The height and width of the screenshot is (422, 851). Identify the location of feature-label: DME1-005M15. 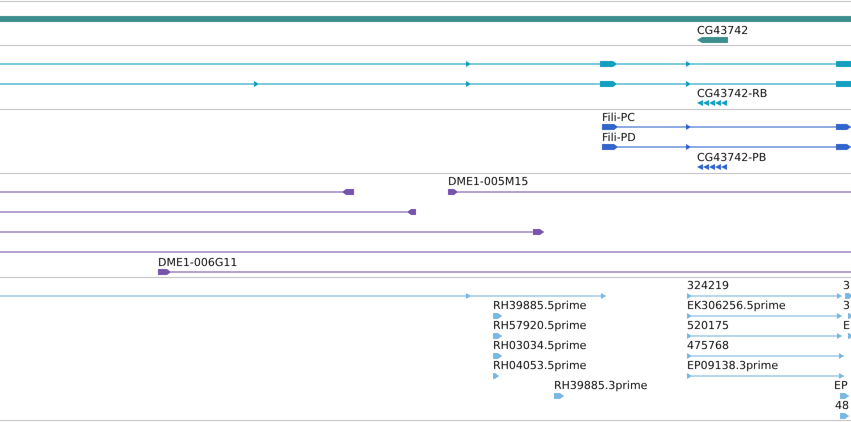
(488, 181).